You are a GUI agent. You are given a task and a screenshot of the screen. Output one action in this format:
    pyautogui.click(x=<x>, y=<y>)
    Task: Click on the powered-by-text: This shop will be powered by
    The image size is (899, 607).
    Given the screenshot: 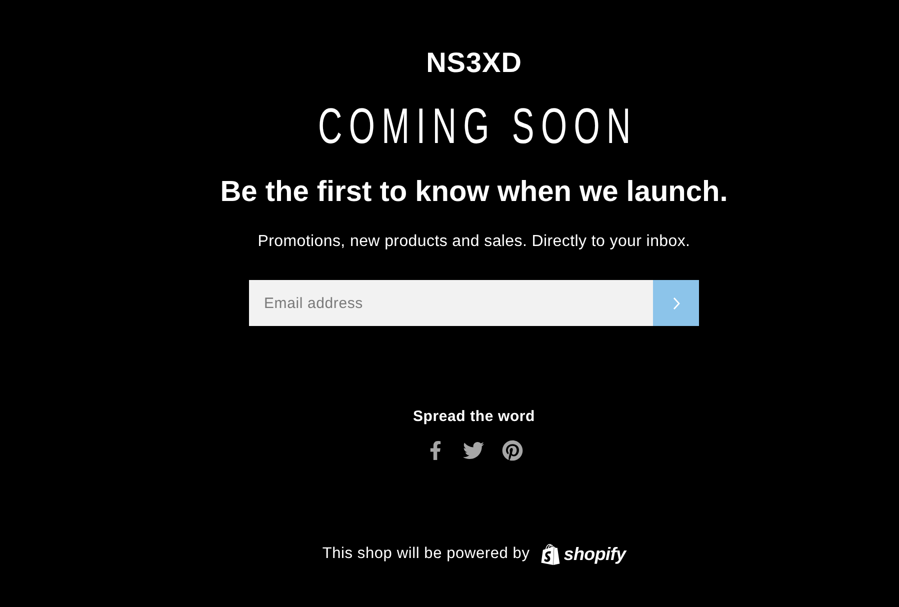 What is the action you would take?
    pyautogui.click(x=426, y=554)
    